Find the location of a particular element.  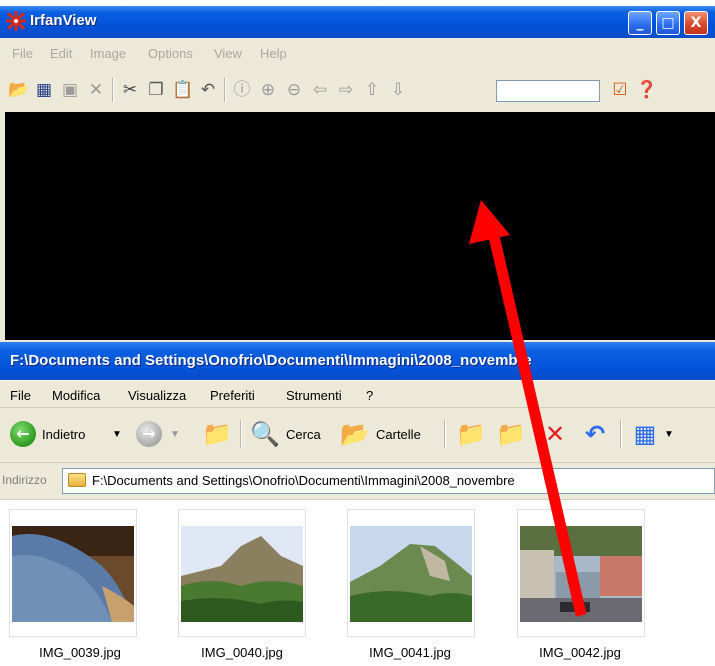

folders-icon: 📂 is located at coordinates (355, 434).